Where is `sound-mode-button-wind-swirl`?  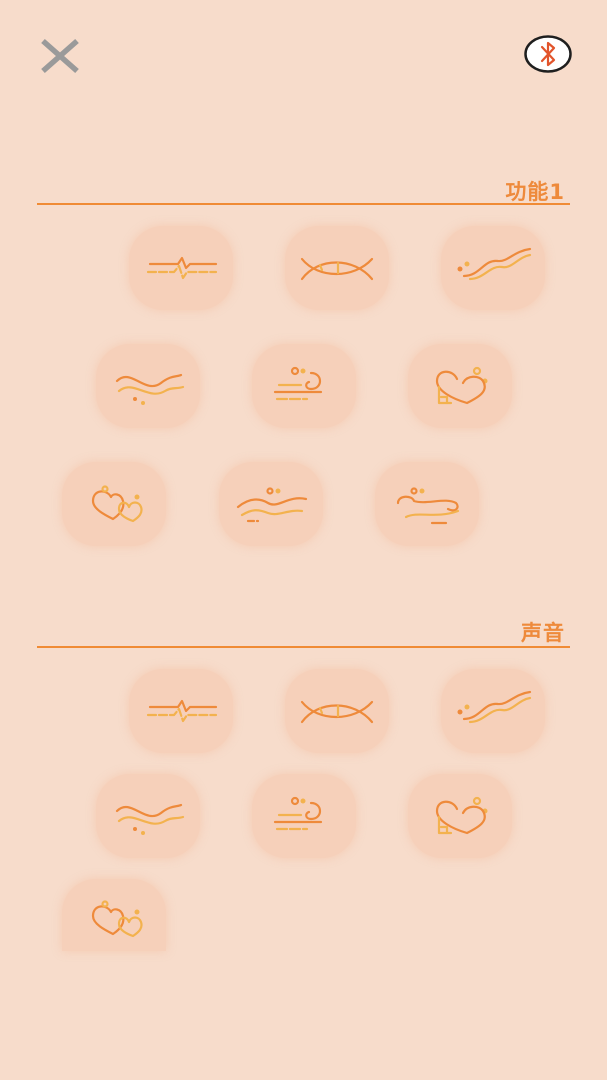 sound-mode-button-wind-swirl is located at coordinates (304, 816).